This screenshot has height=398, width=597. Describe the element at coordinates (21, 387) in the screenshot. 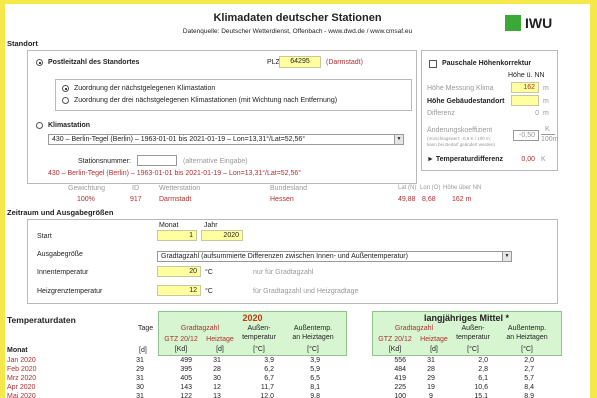

I see `row-monat: Apr 2020` at that location.